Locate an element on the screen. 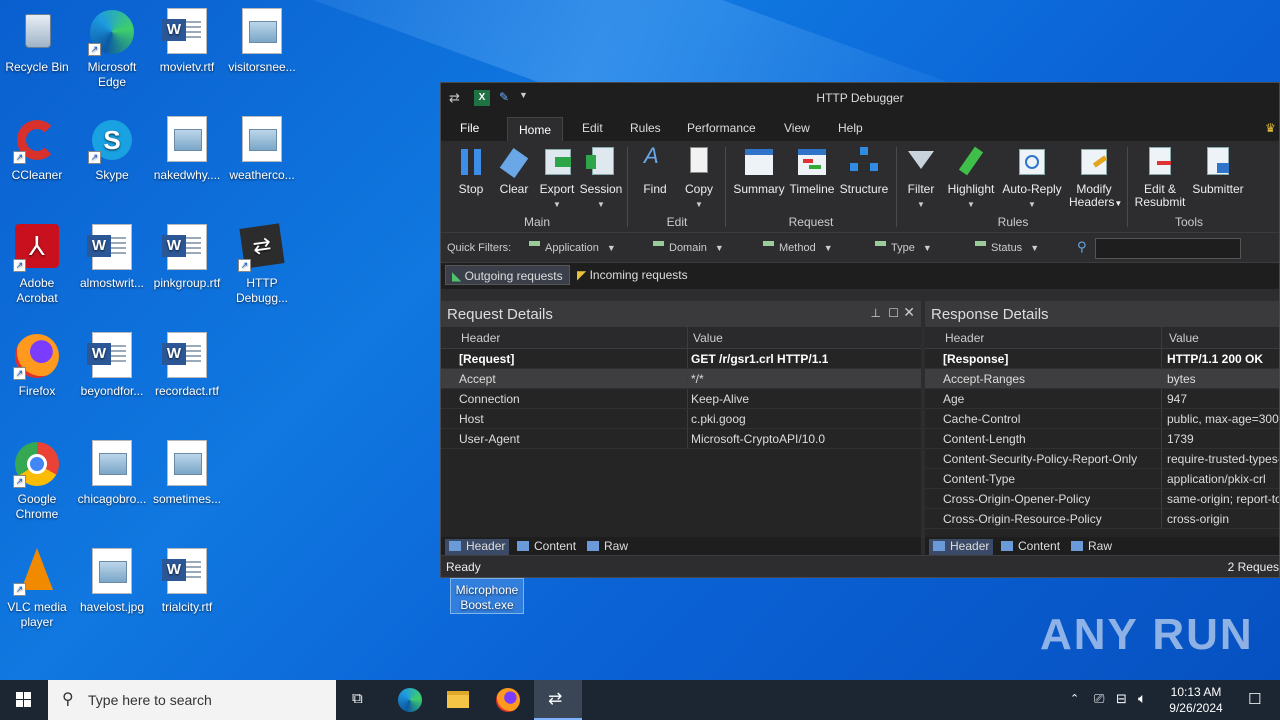 This screenshot has width=1280, height=720. filter-type: Type ▼ is located at coordinates (903, 247).